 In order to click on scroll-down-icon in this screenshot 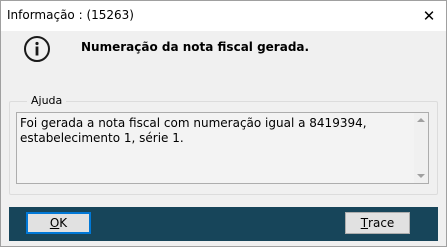, I will do `click(421, 176)`.